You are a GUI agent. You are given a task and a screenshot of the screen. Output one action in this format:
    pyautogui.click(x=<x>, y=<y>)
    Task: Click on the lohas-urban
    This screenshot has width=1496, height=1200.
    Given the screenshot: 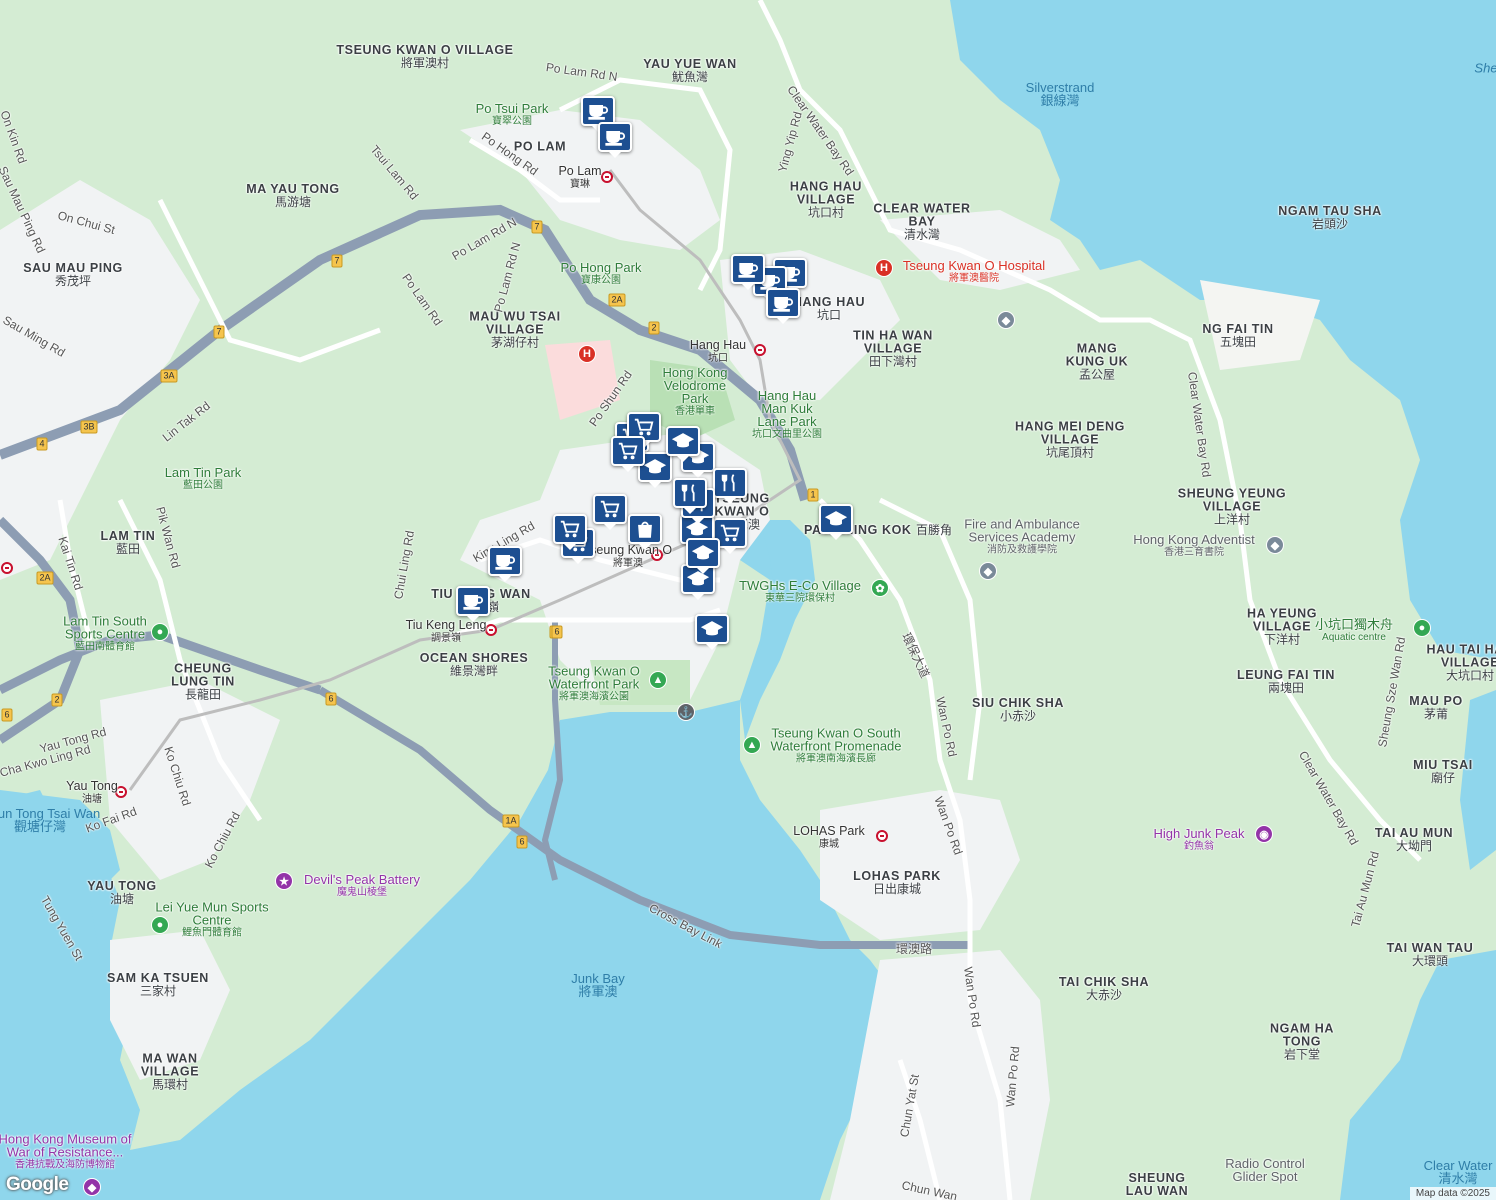 What is the action you would take?
    pyautogui.click(x=920, y=865)
    